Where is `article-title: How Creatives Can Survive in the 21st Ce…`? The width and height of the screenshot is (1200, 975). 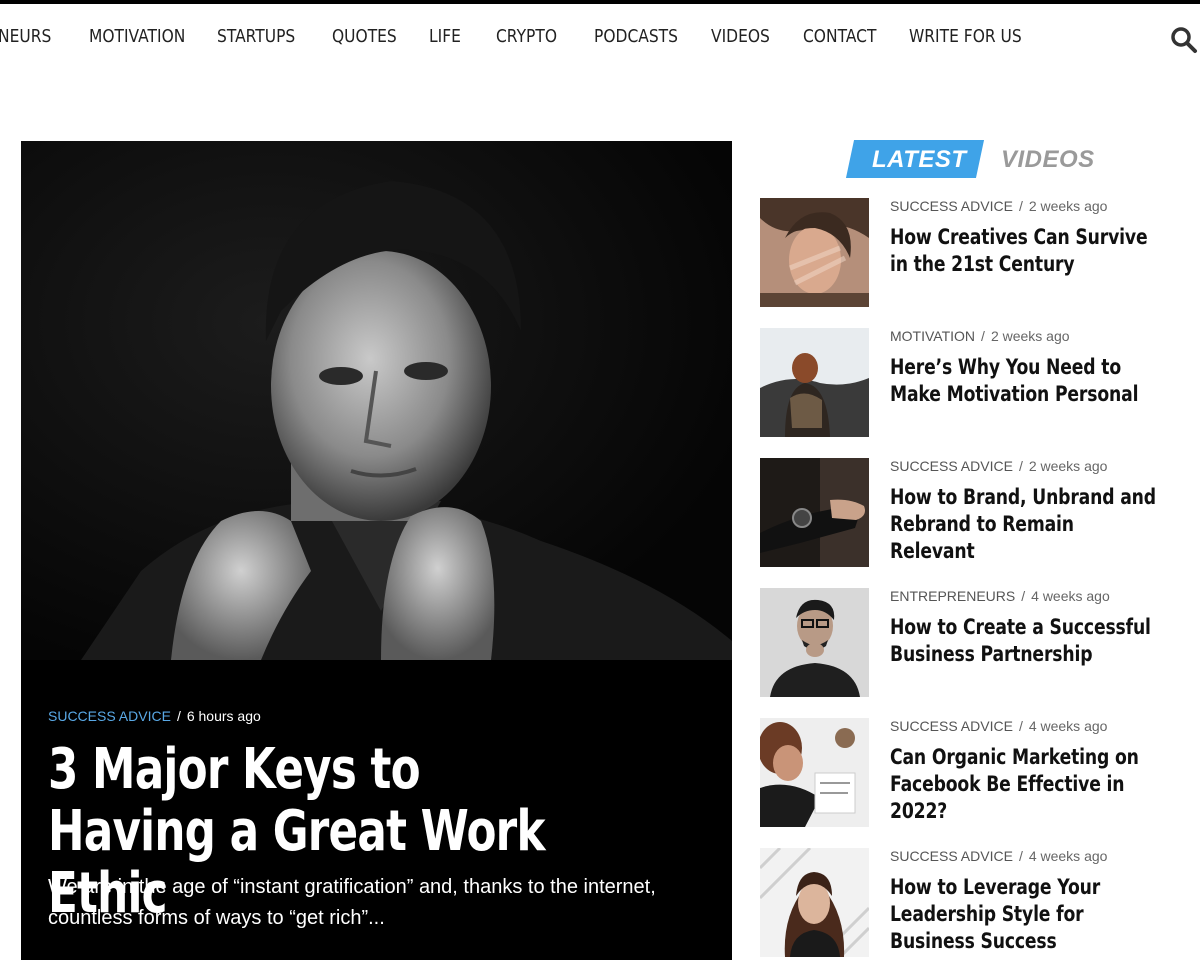
article-title: How Creatives Can Survive in the 21st Ce… is located at coordinates (1025, 251).